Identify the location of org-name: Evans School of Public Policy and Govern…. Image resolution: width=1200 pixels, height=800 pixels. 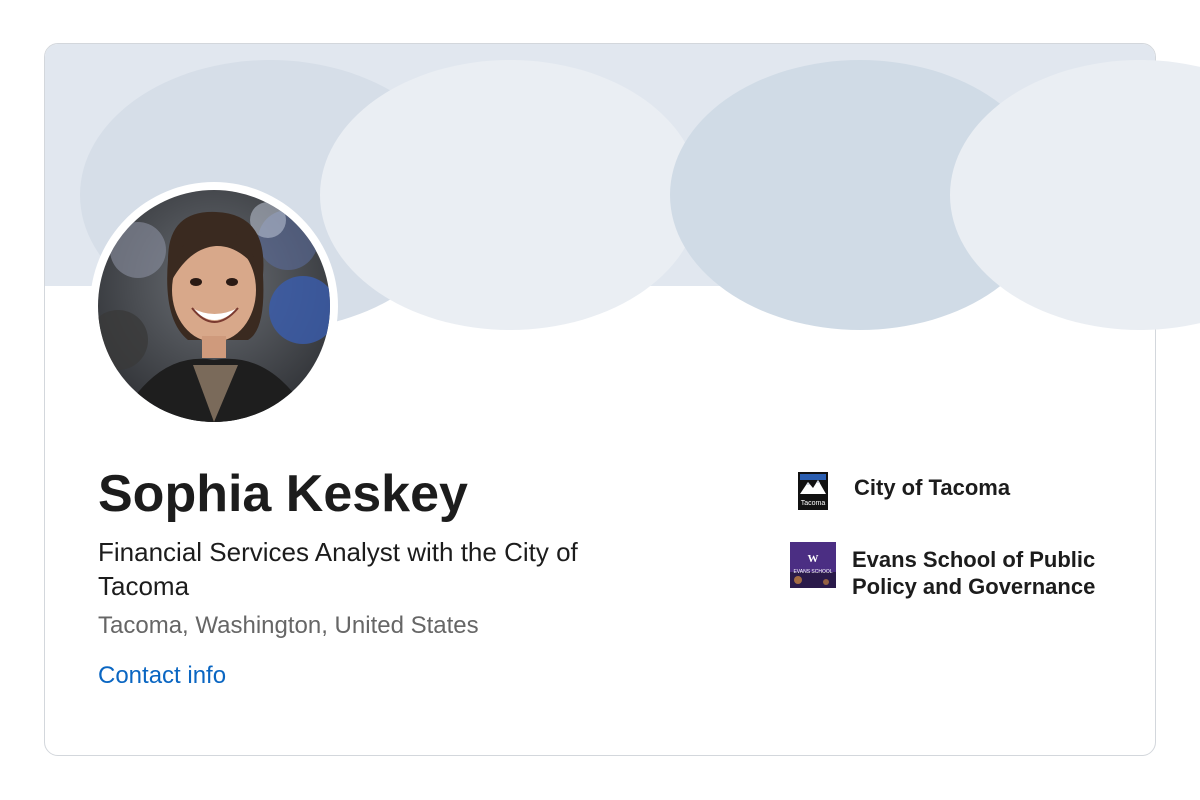
(974, 573).